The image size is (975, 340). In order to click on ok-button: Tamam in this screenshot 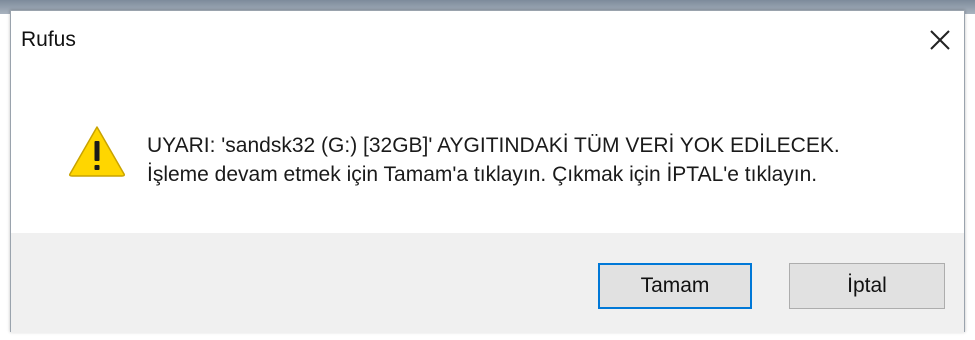, I will do `click(675, 286)`.